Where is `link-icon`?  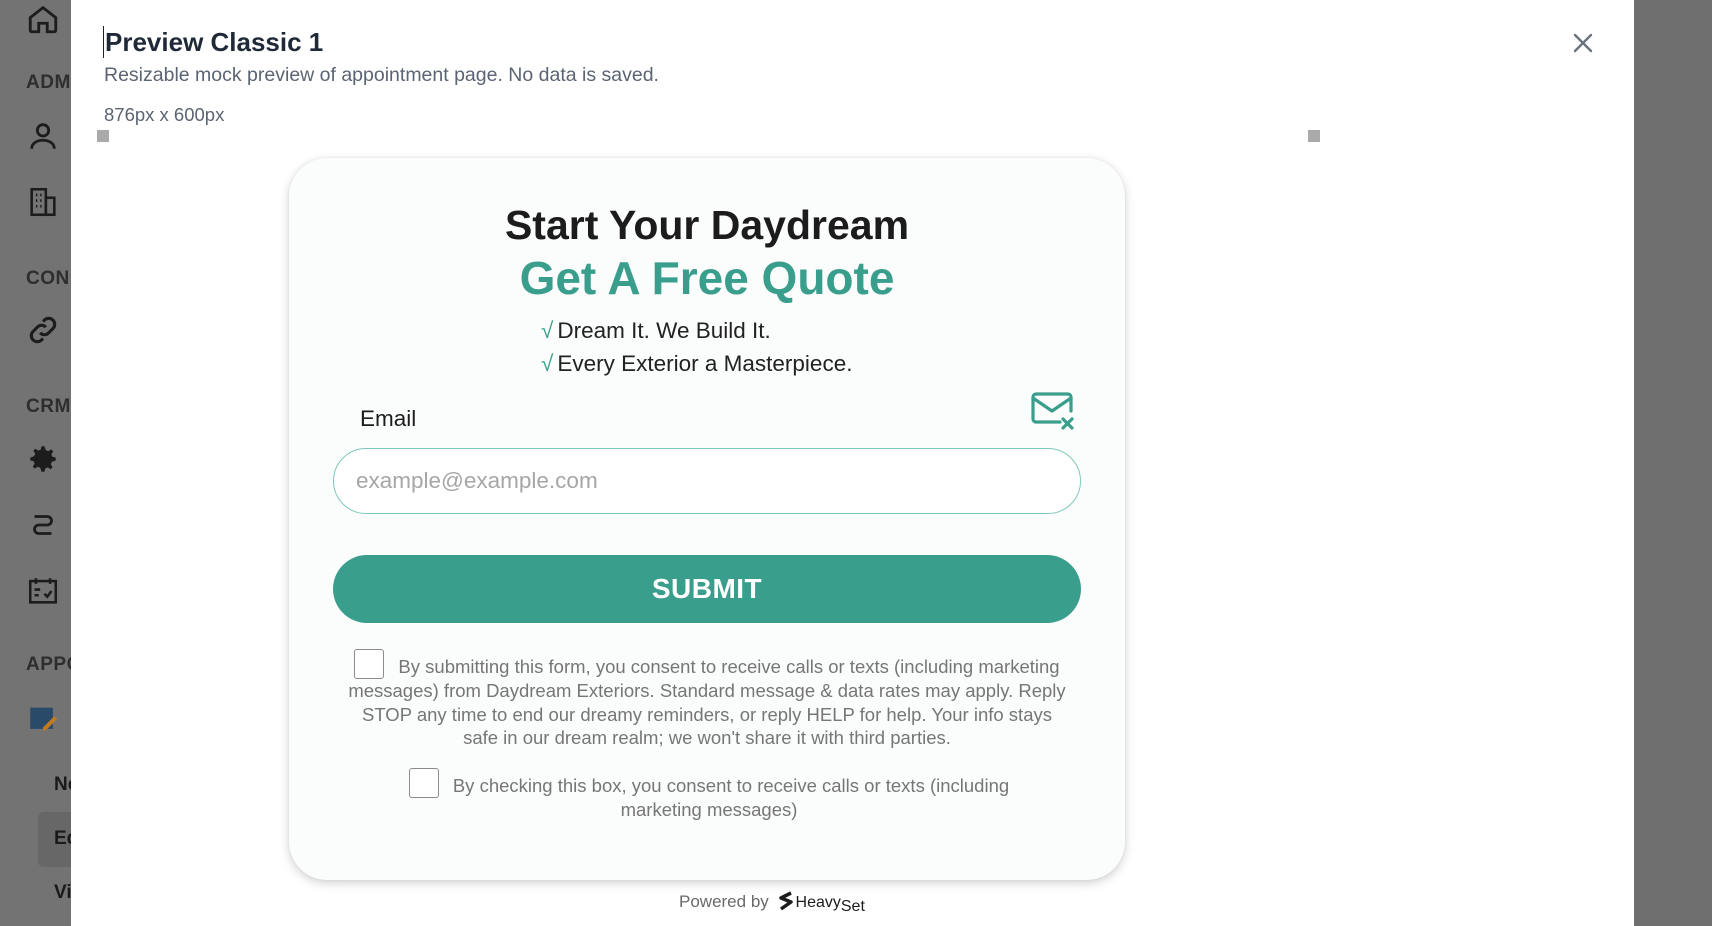 link-icon is located at coordinates (43, 330).